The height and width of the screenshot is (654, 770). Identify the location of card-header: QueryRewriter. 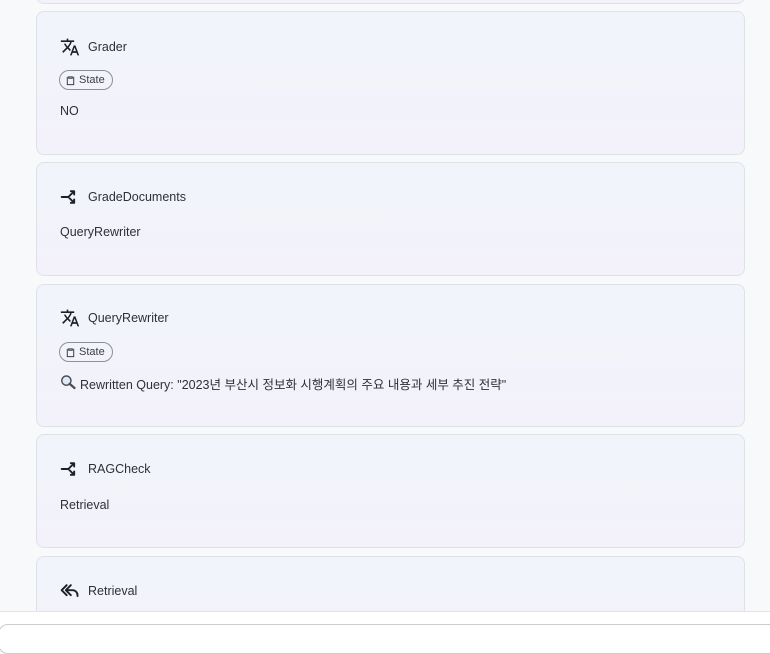
(114, 318).